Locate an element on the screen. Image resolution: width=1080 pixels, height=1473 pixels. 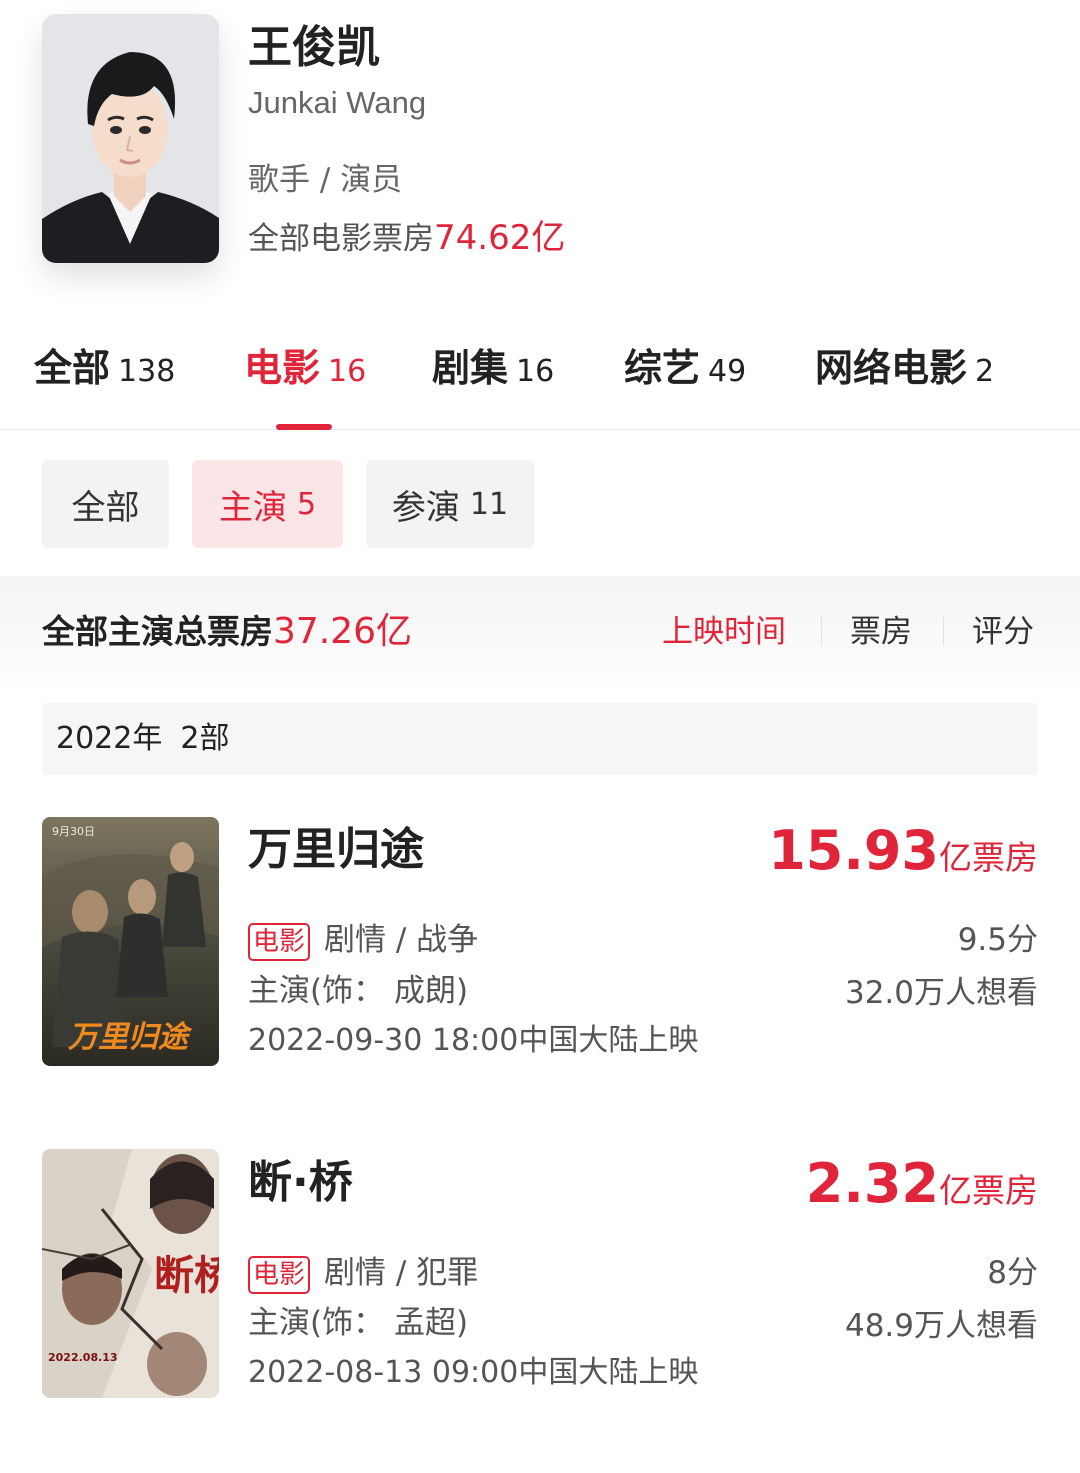
artist-role: 歌手 / 演员 is located at coordinates (325, 180).